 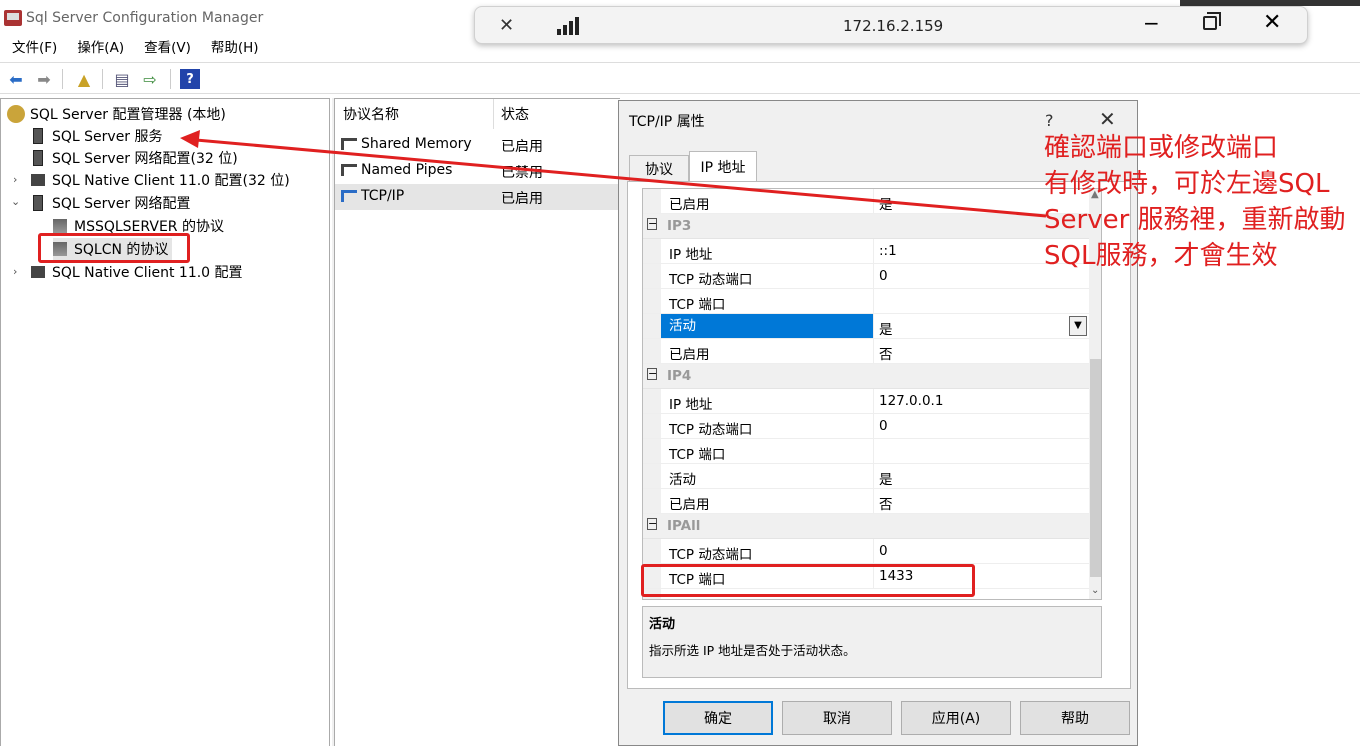 What do you see at coordinates (1187, 184) in the screenshot?
I see `annotation-line: 有修改時，可於左邊SQL` at bounding box center [1187, 184].